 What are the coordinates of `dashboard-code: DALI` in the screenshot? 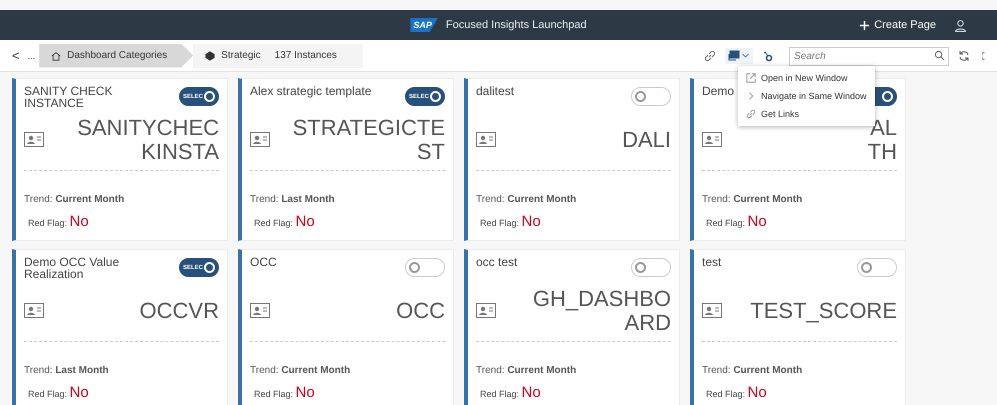 It's located at (646, 140).